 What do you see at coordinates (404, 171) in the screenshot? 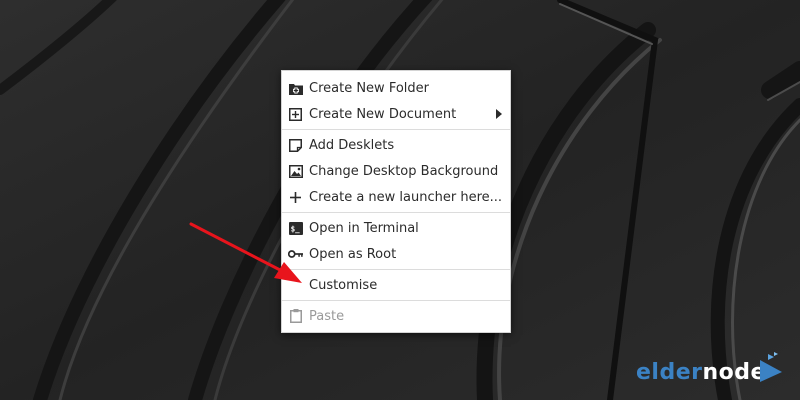
I see `menu-item-label: Change Desktop Background` at bounding box center [404, 171].